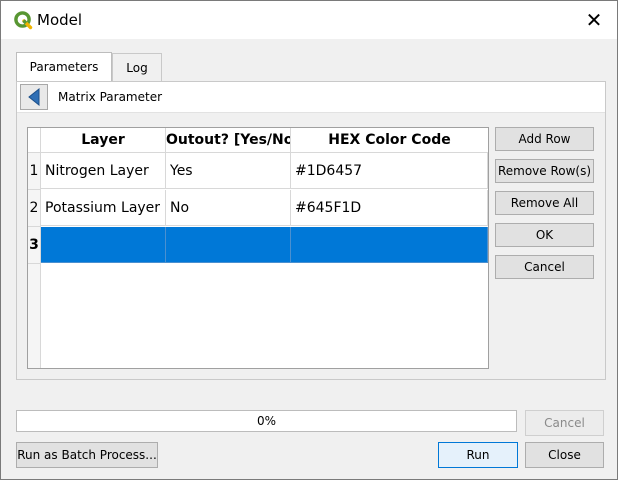 The width and height of the screenshot is (618, 480). I want to click on tab-log: Log, so click(137, 67).